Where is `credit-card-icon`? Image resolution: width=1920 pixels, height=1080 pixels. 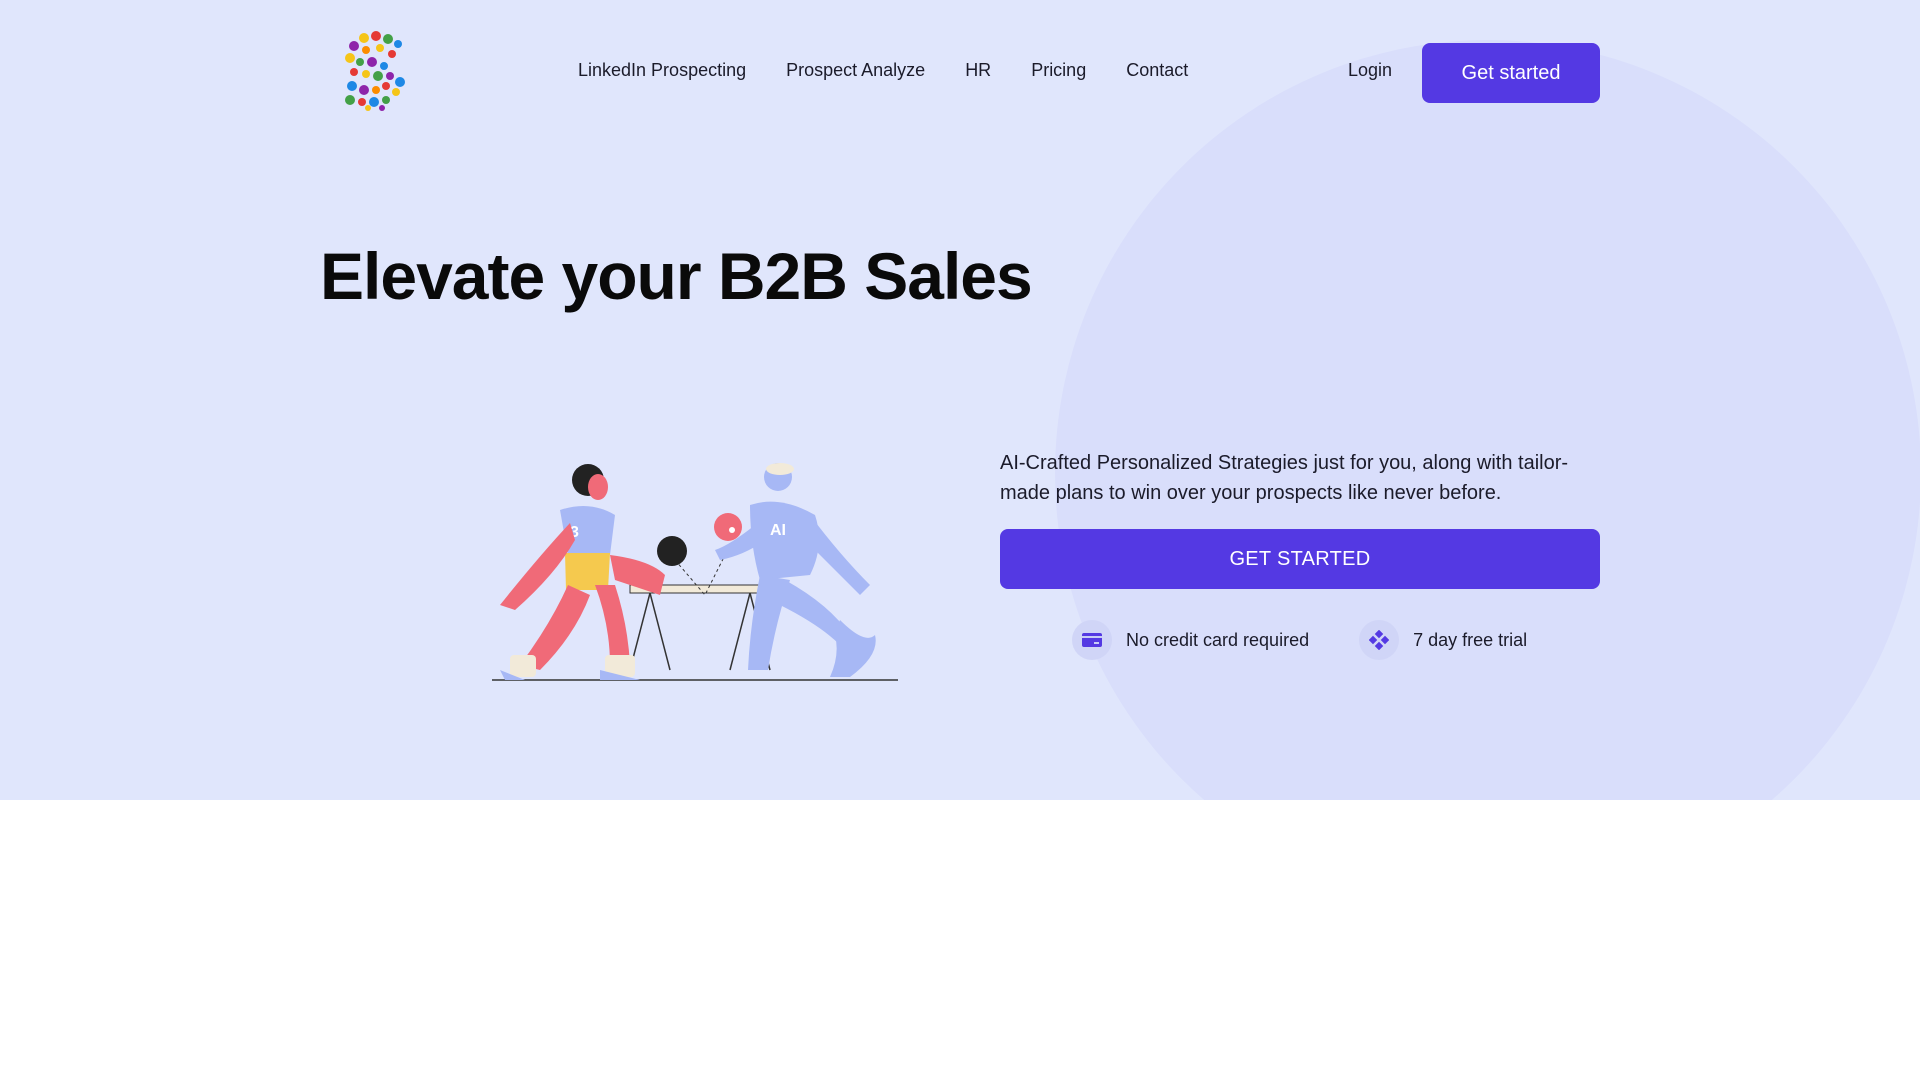
credit-card-icon is located at coordinates (1092, 640).